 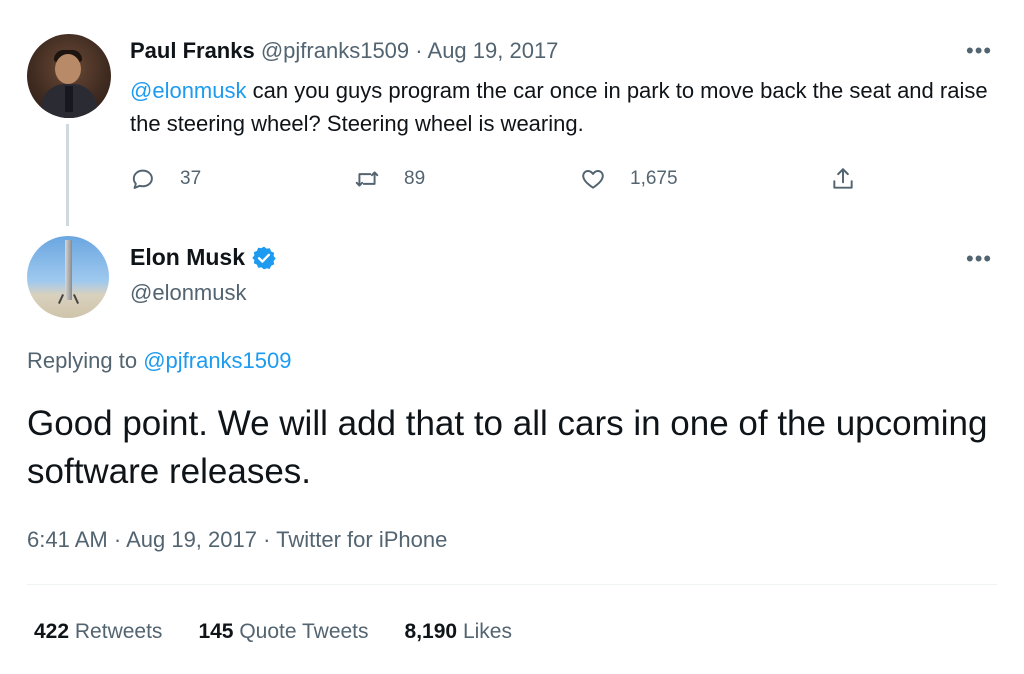 What do you see at coordinates (493, 50) in the screenshot?
I see `tweet-date: Aug 19, 2017` at bounding box center [493, 50].